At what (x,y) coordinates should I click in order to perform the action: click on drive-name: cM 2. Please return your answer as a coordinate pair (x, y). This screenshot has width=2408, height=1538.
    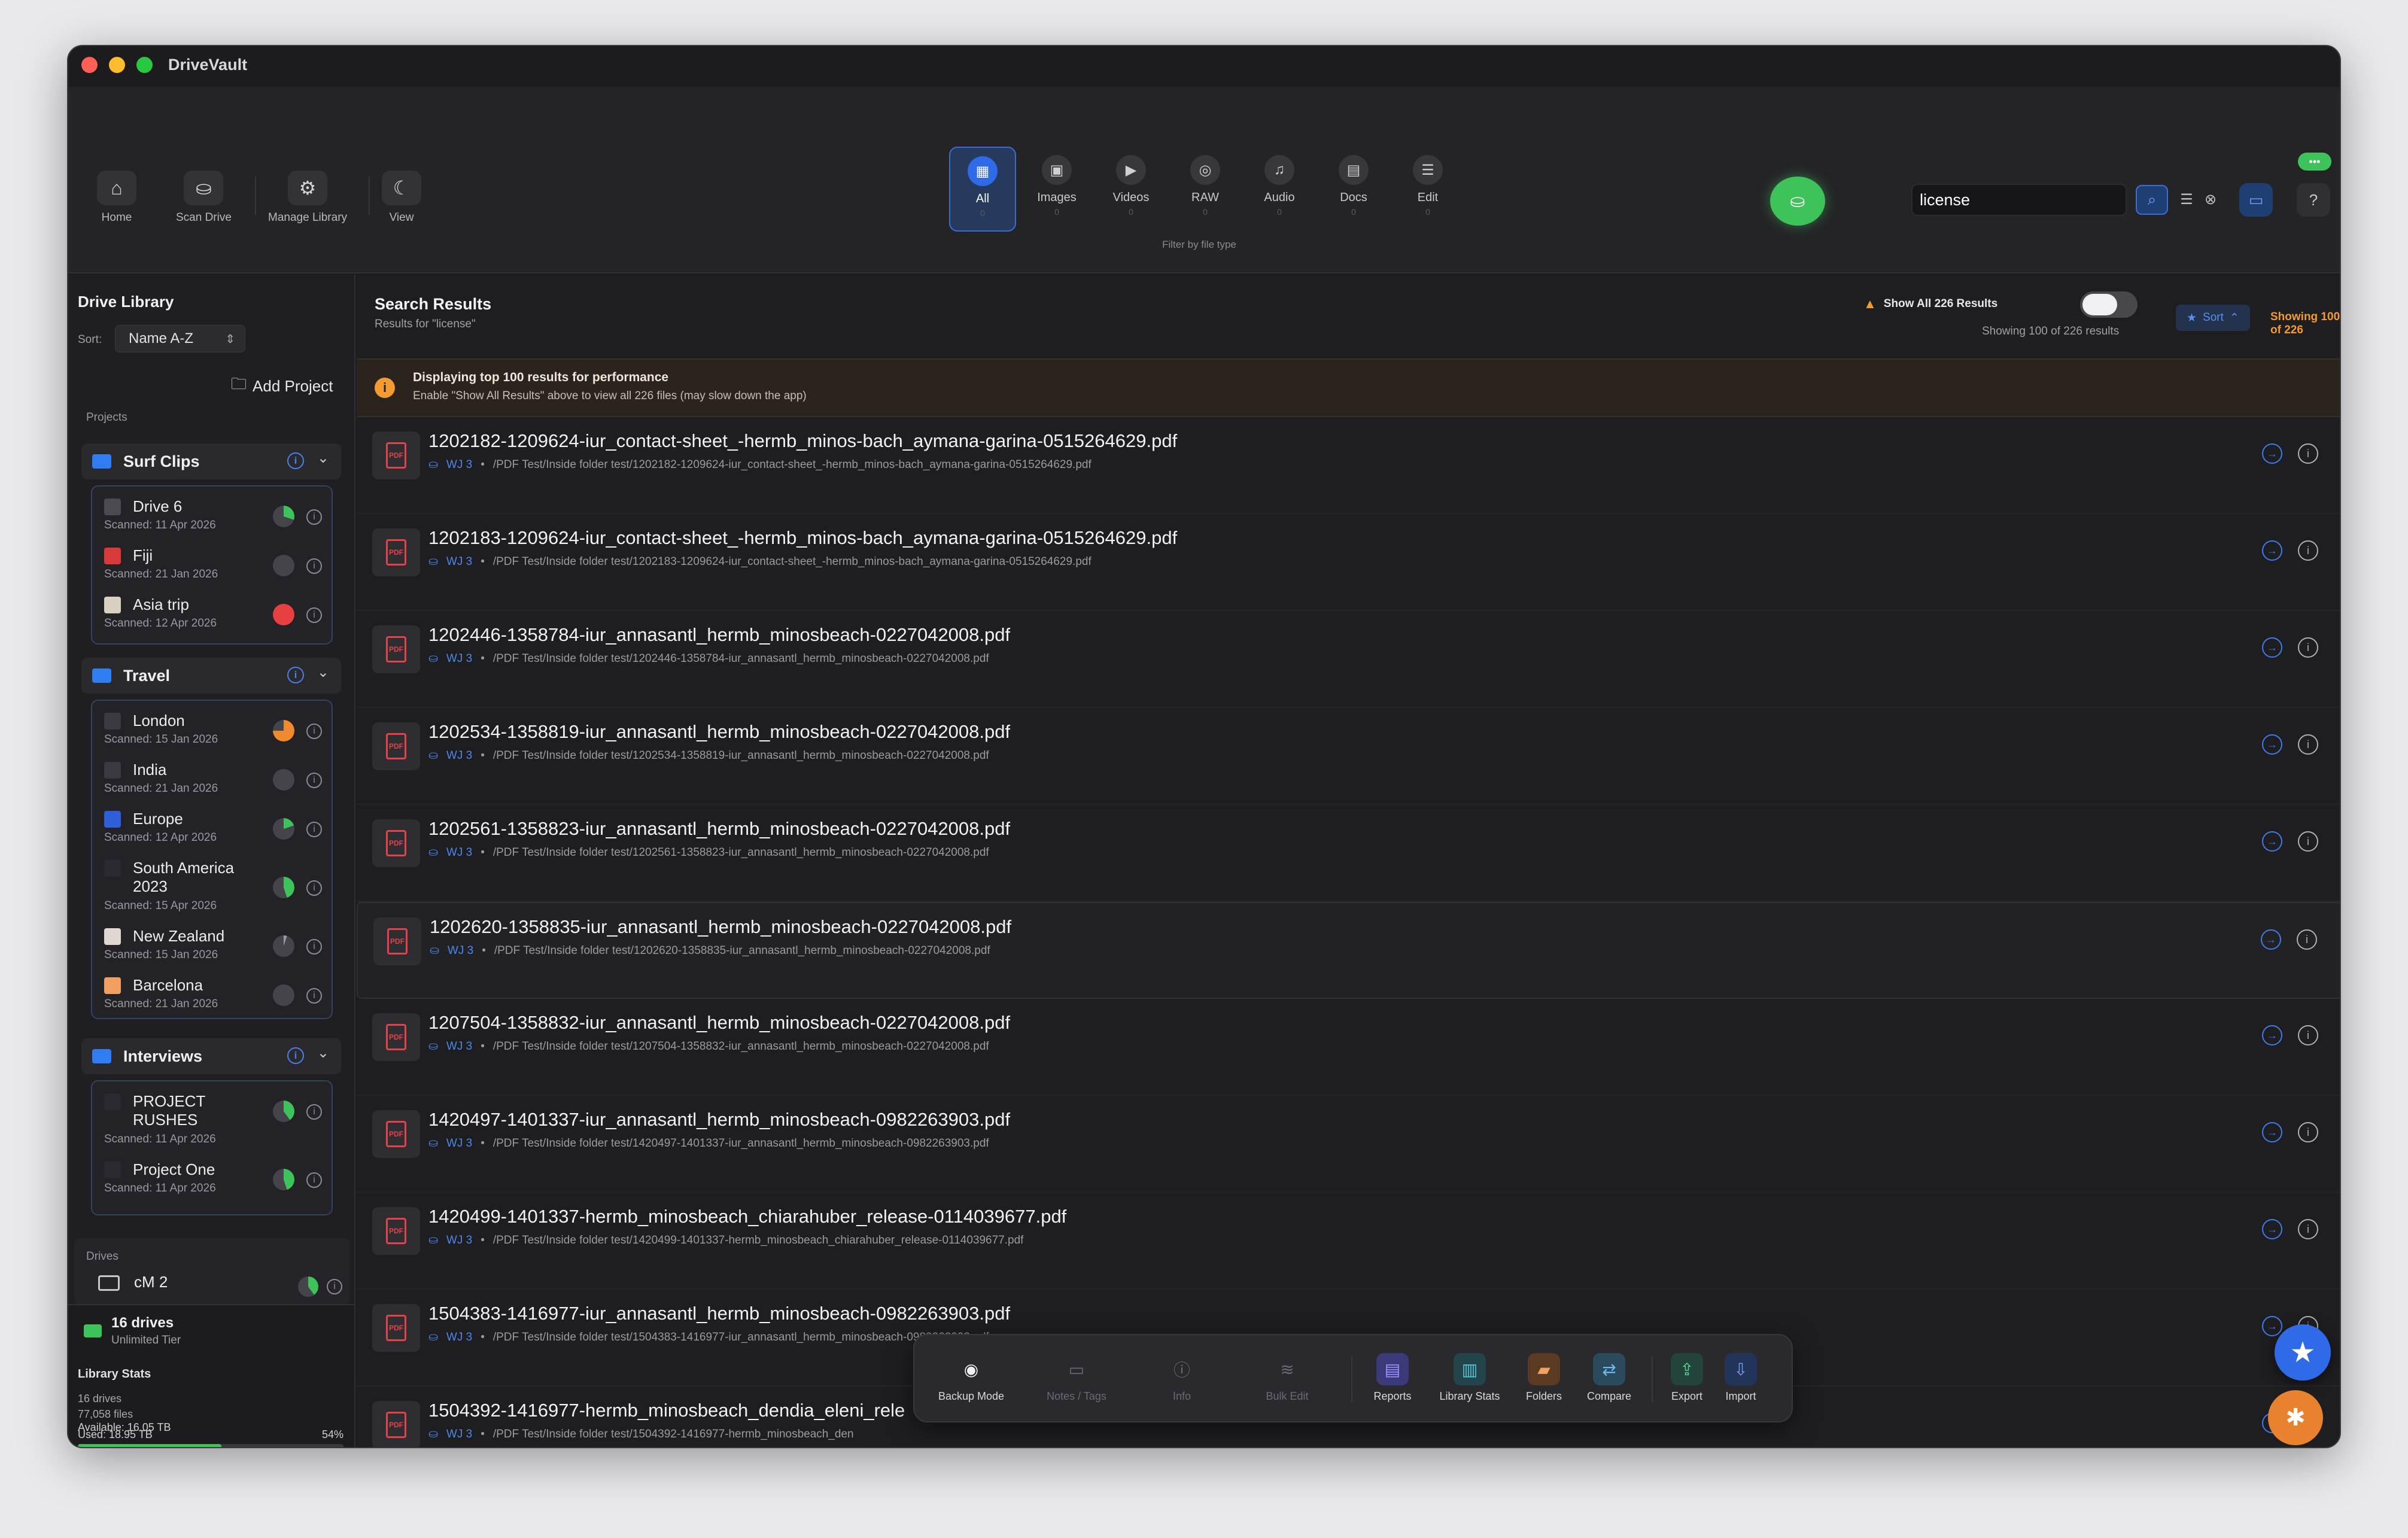
    Looking at the image, I should click on (151, 1282).